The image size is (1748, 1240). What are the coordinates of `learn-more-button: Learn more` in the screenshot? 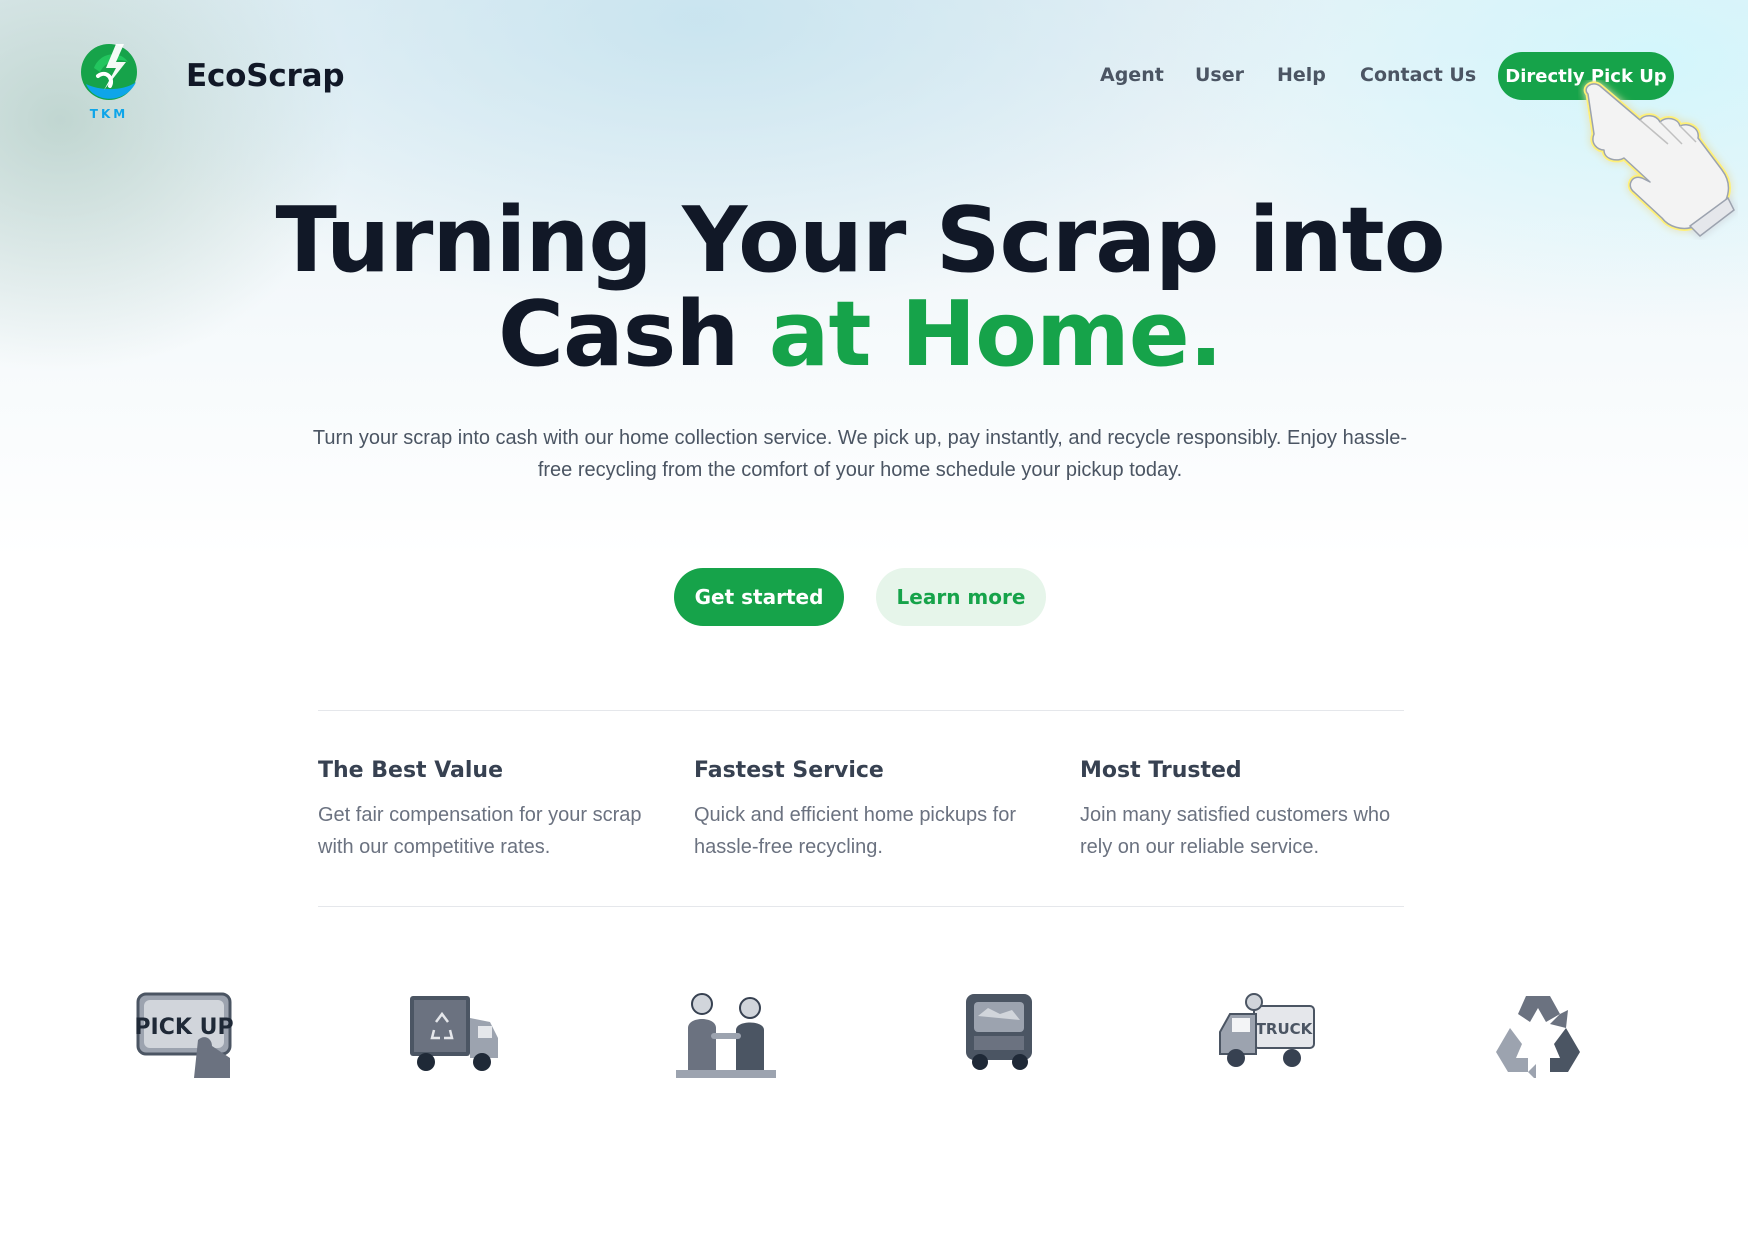 It's located at (961, 597).